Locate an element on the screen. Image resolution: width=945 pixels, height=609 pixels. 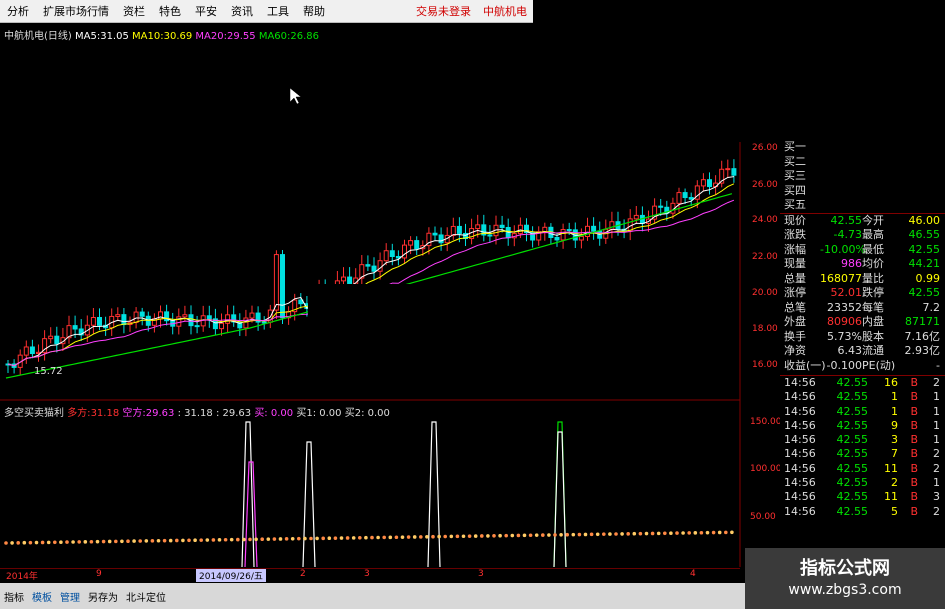
tab-manage: 管理 is located at coordinates (70, 596).